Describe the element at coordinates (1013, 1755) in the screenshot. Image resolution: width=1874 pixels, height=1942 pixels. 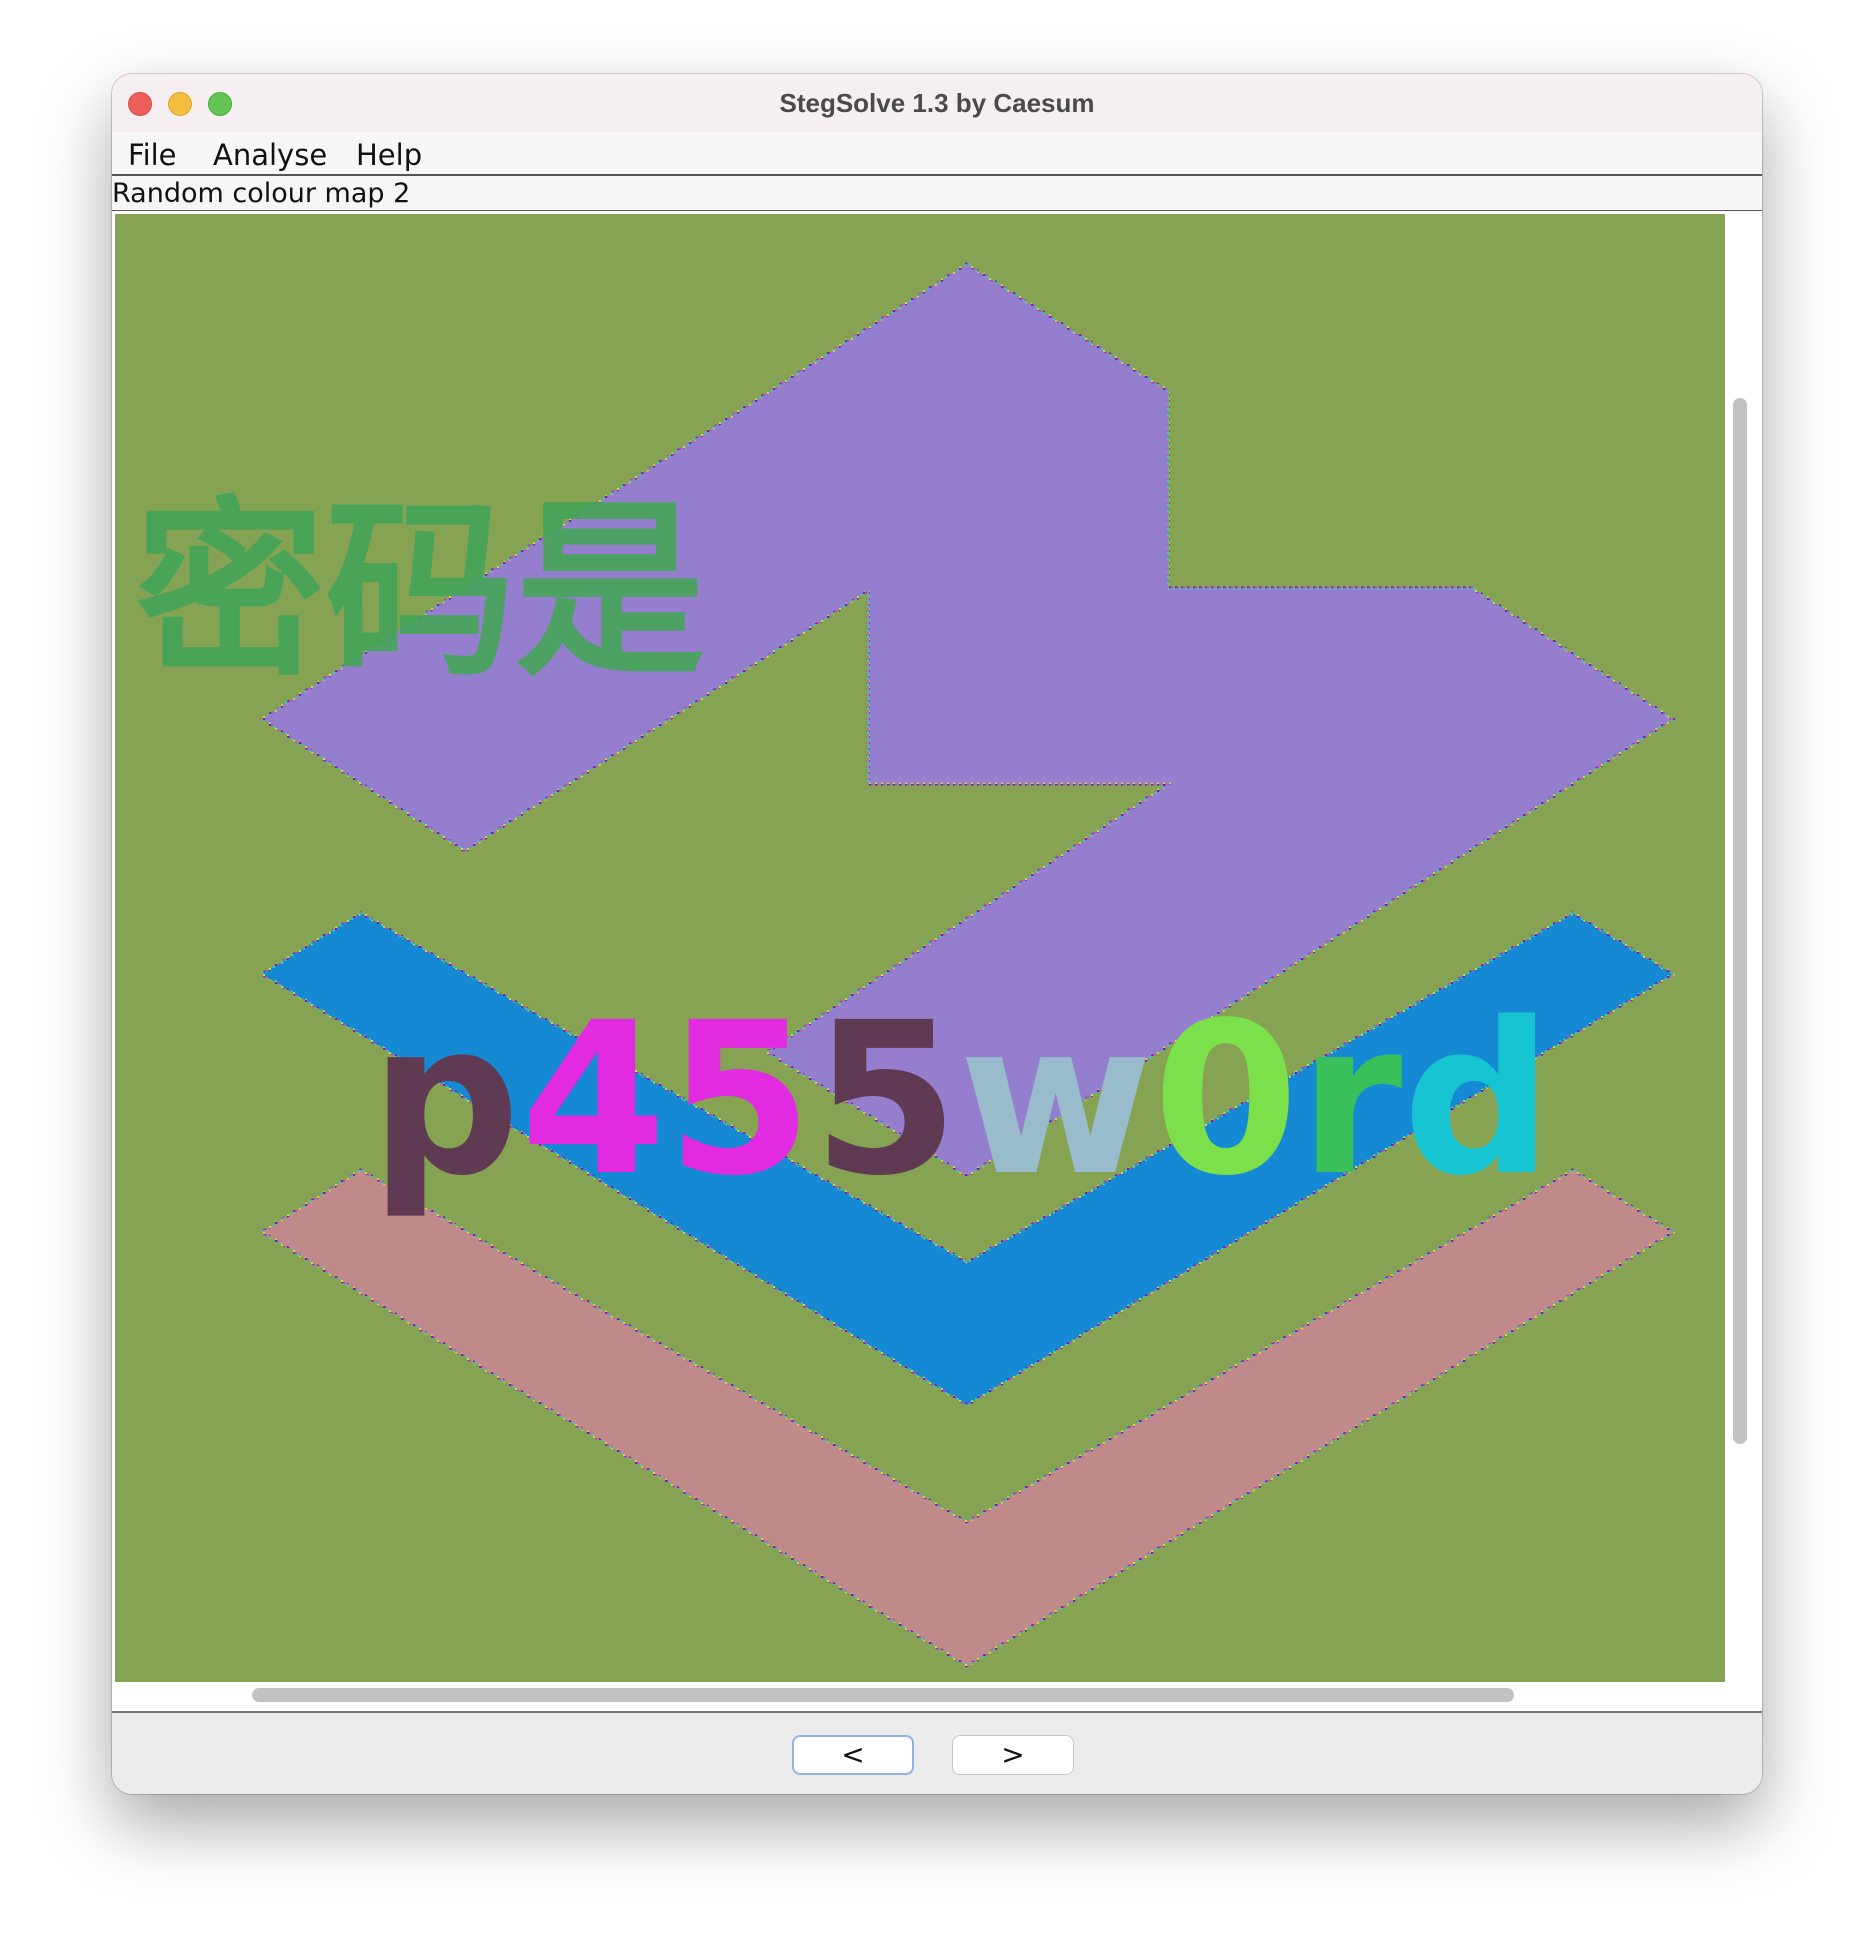
I see `next-plane-button: >` at that location.